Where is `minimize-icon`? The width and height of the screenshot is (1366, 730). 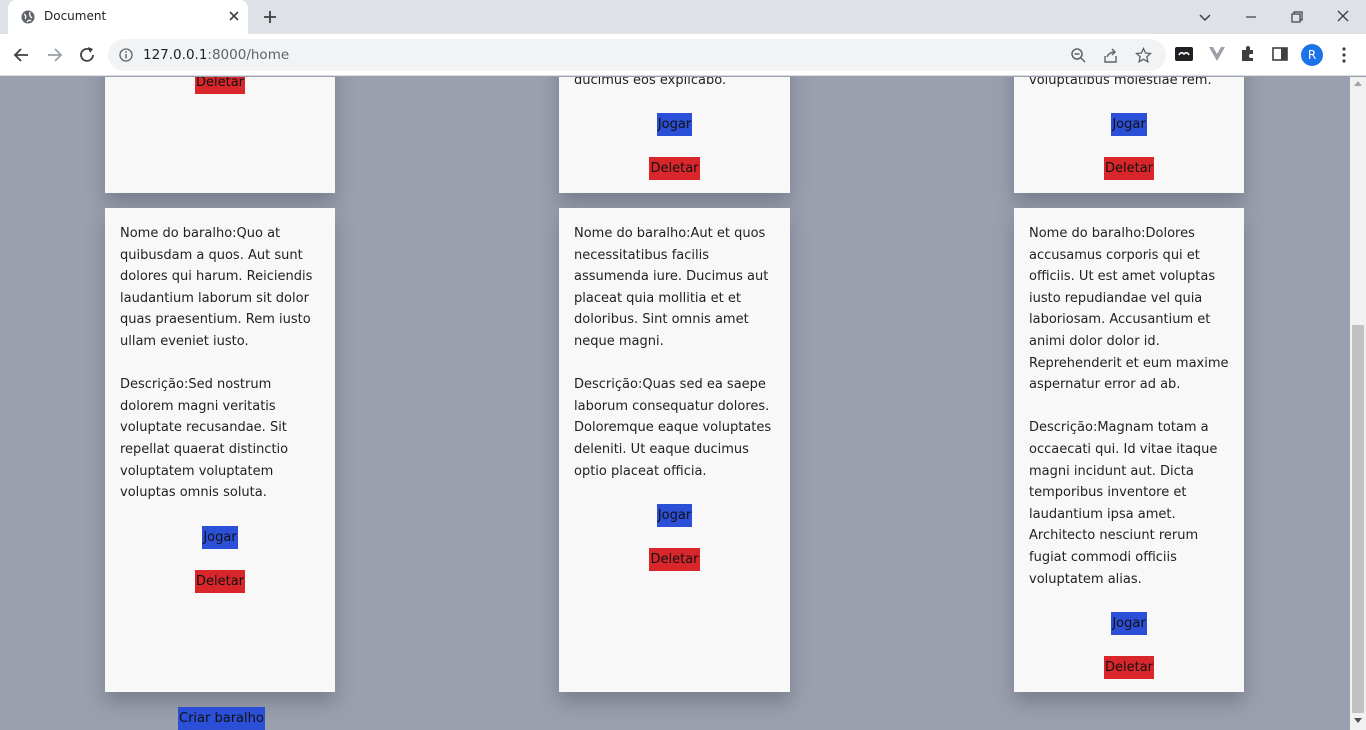 minimize-icon is located at coordinates (1251, 17).